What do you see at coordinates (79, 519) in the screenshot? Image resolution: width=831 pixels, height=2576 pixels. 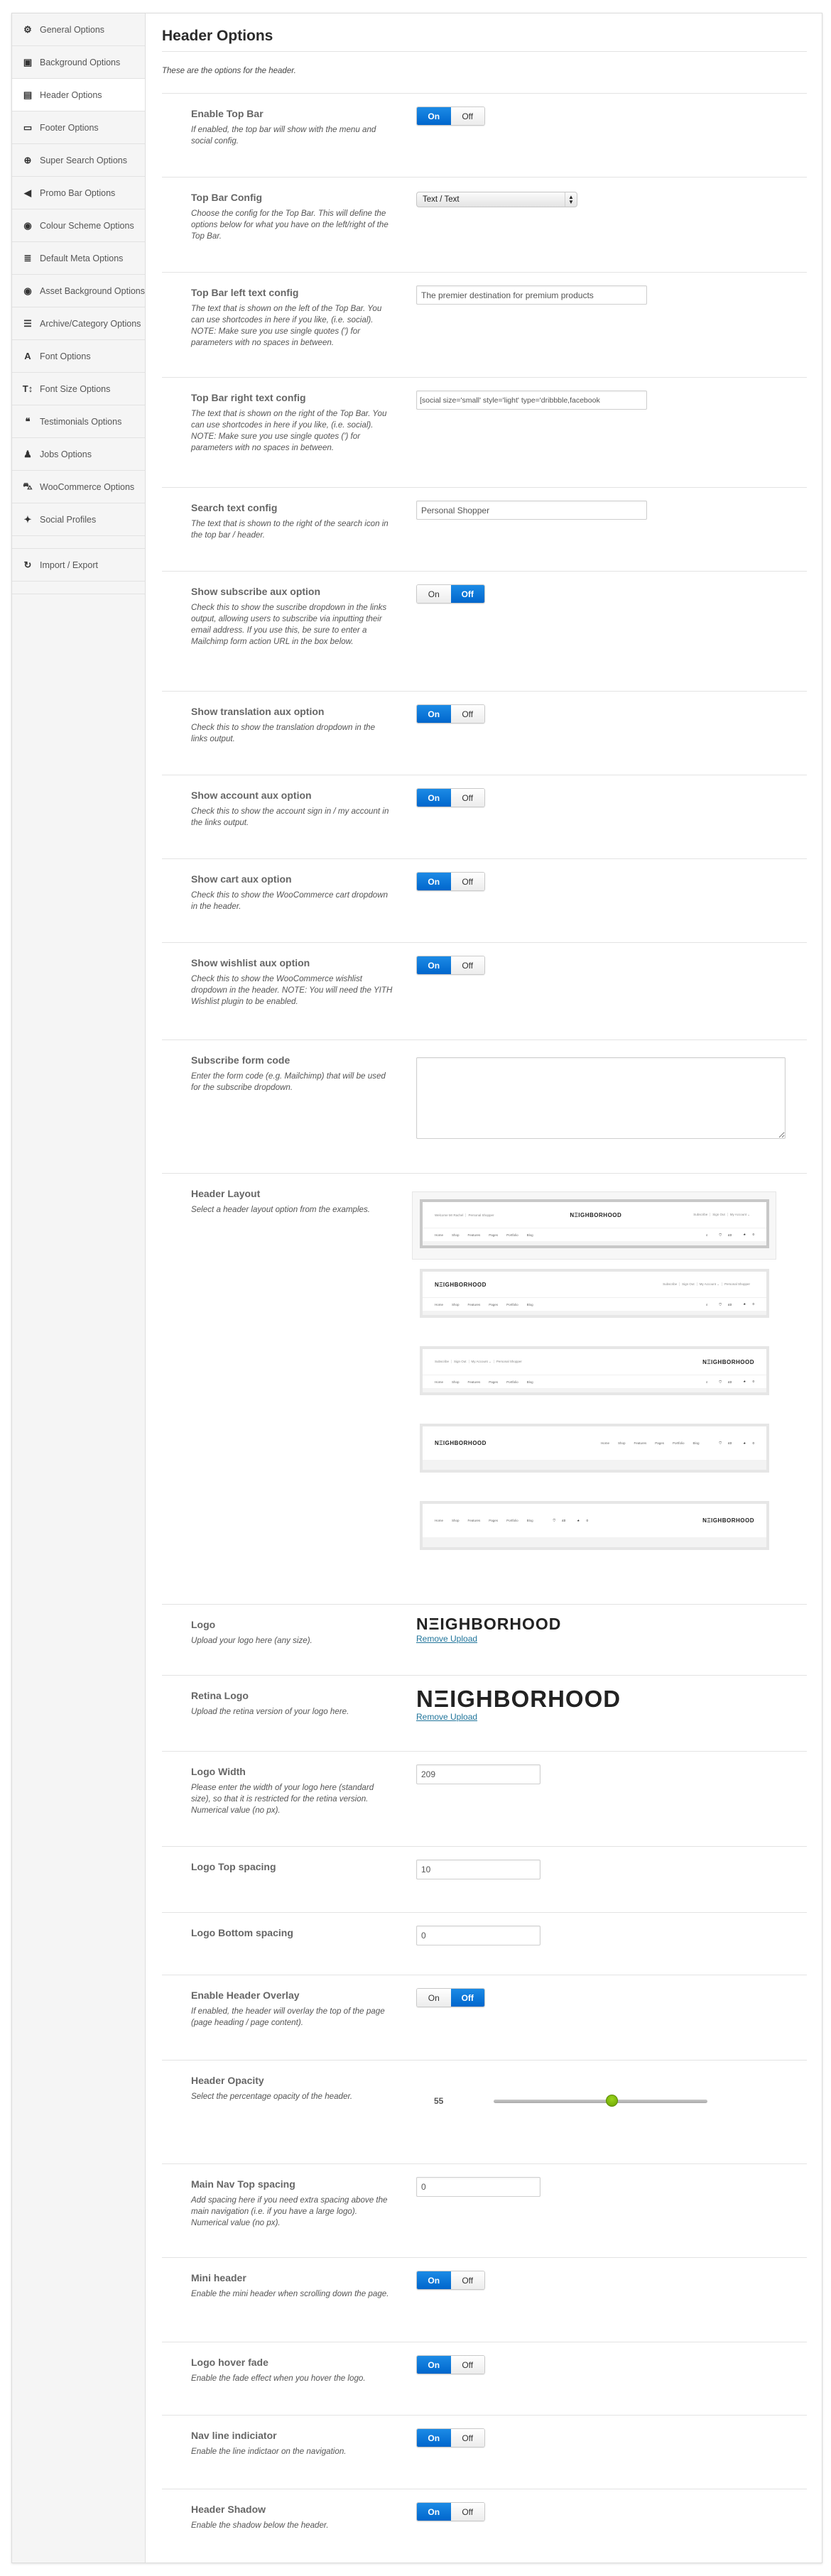 I see `sidebar-item-social-profiles: ✦ Social Profiles` at bounding box center [79, 519].